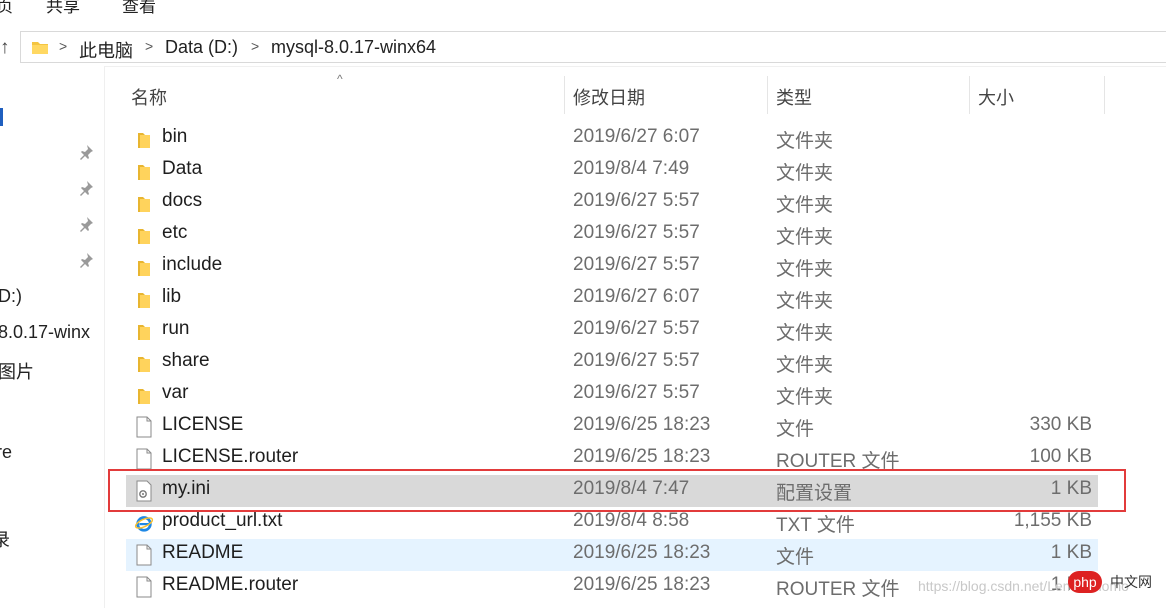 This screenshot has height=608, width=1166. I want to click on column-header-name: 名称, so click(149, 97).